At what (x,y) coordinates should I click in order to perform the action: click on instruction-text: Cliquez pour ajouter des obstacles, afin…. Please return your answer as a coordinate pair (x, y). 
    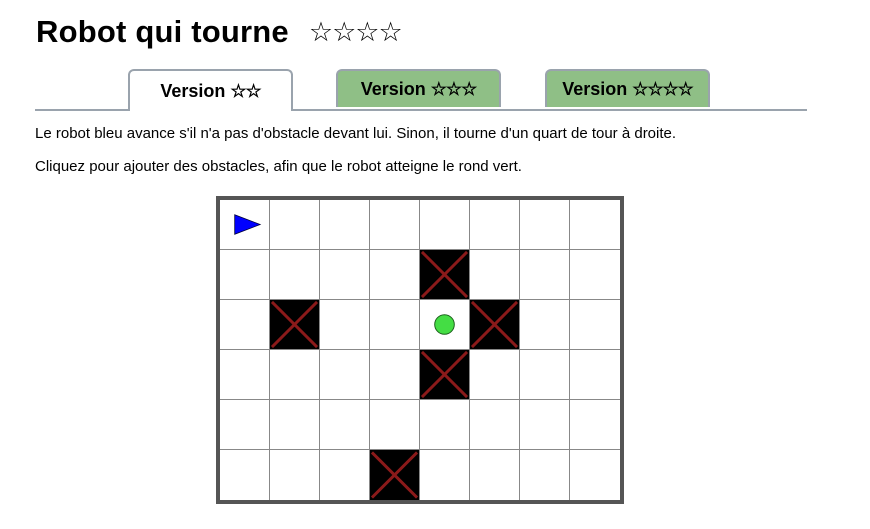
    Looking at the image, I should click on (278, 166).